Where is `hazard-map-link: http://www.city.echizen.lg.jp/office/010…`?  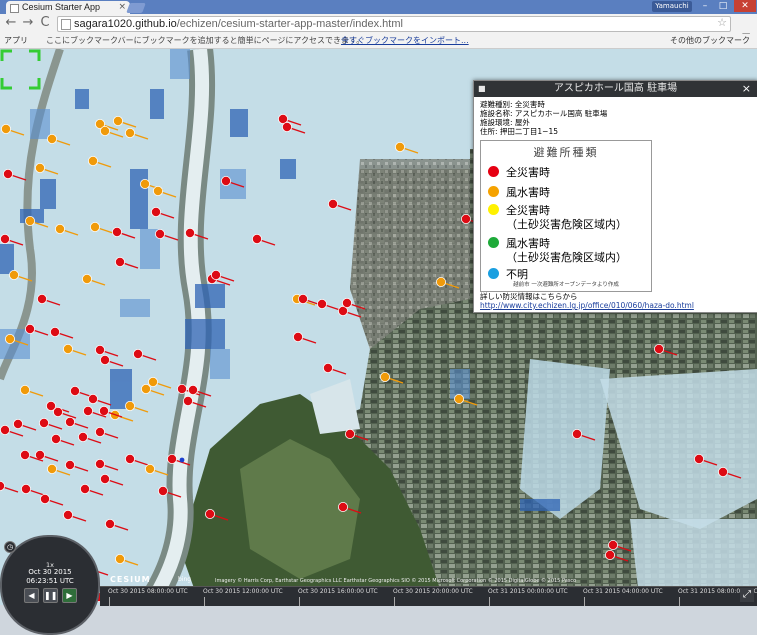
hazard-map-link: http://www.city.echizen.lg.jp/office/010… is located at coordinates (587, 305).